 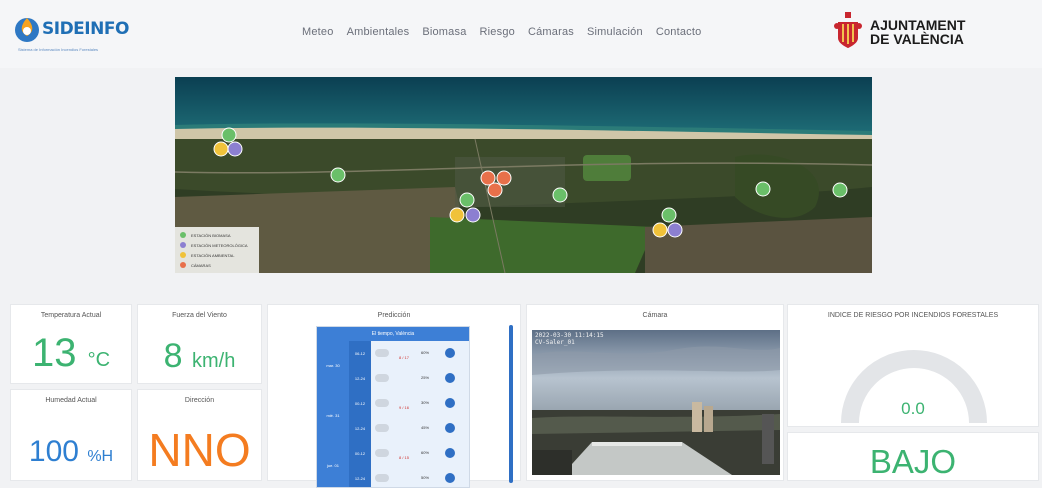 I want to click on wind-force-card: Fuerza del Viento 8 km/h, so click(x=199, y=344).